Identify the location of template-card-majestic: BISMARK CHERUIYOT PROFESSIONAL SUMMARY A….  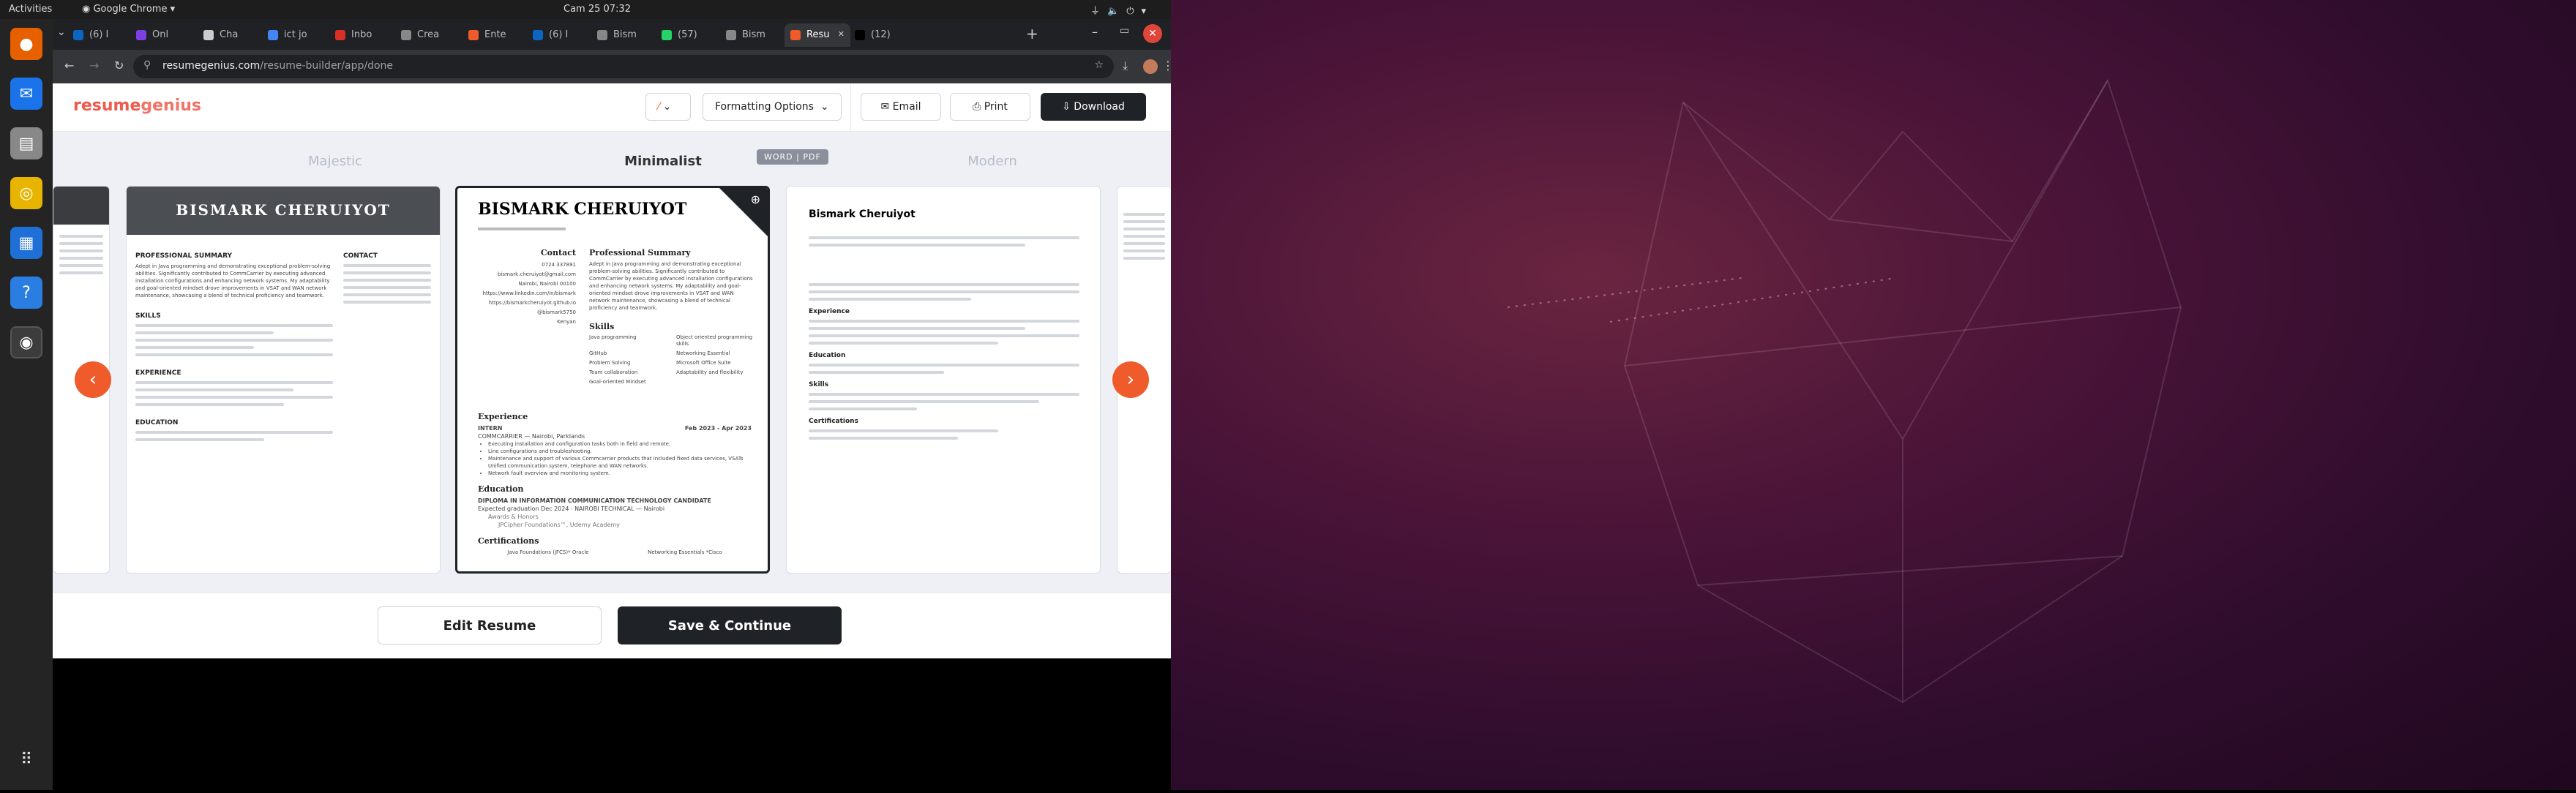
(283, 380).